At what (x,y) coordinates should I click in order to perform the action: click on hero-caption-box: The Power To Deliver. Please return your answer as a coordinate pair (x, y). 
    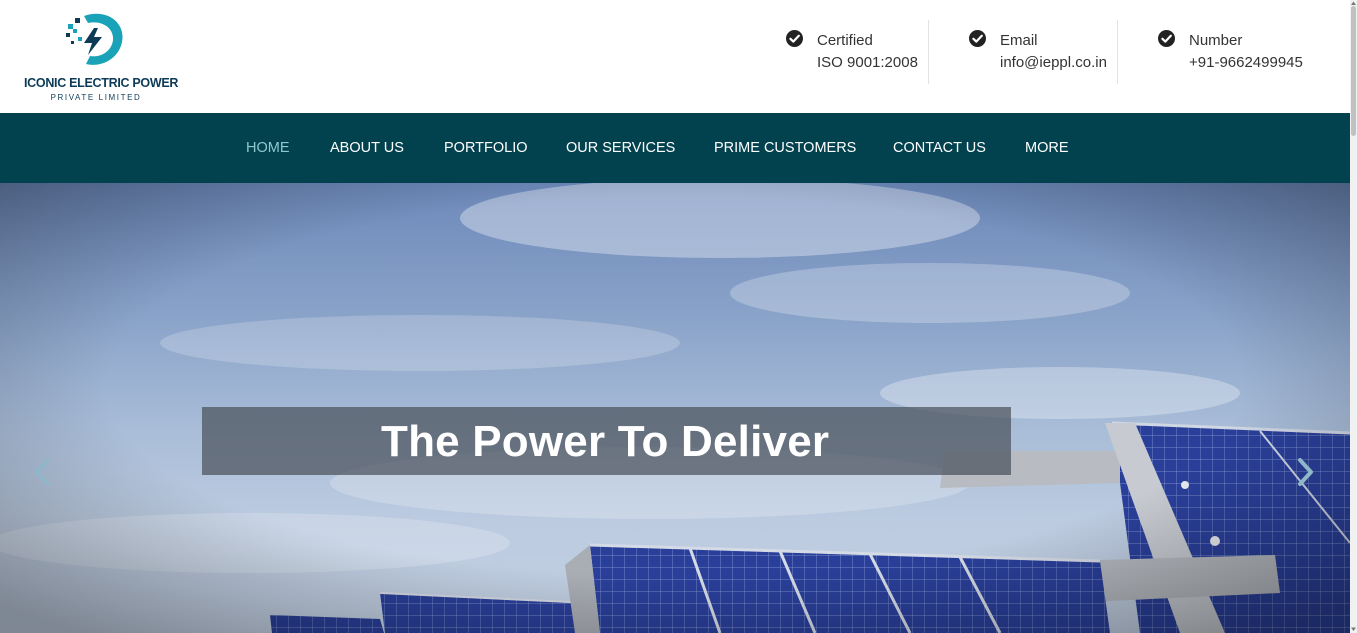
    Looking at the image, I should click on (606, 441).